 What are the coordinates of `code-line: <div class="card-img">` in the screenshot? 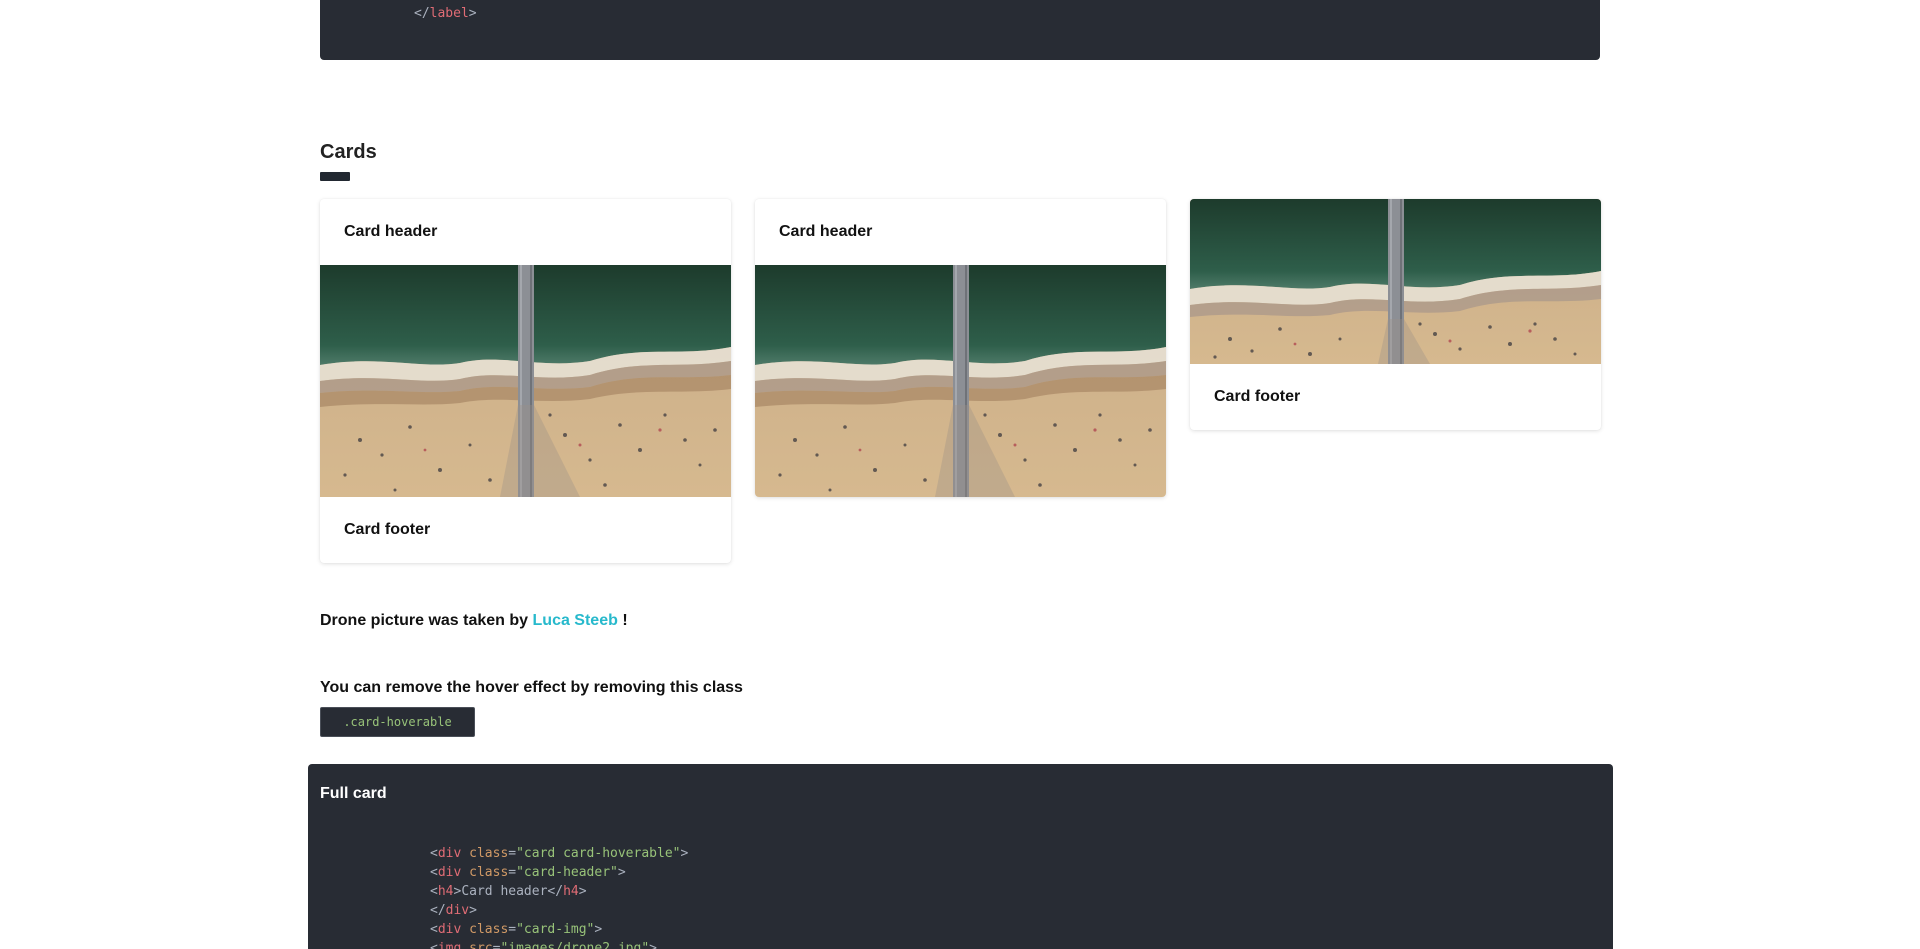 It's located at (516, 929).